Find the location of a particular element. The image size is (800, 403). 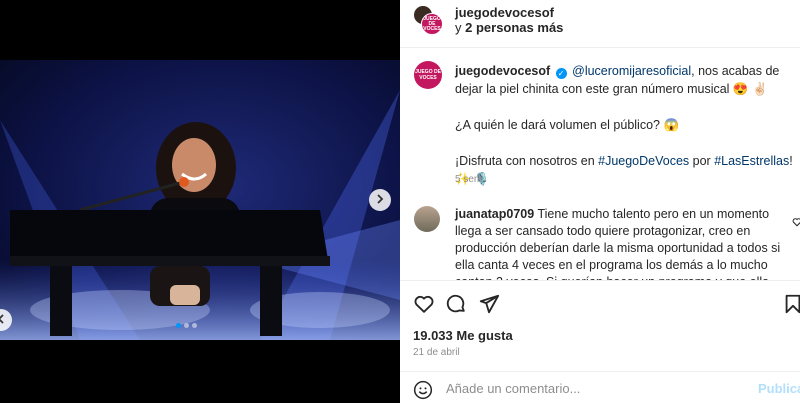

collaborators-text: y 2 personas más is located at coordinates (509, 27).